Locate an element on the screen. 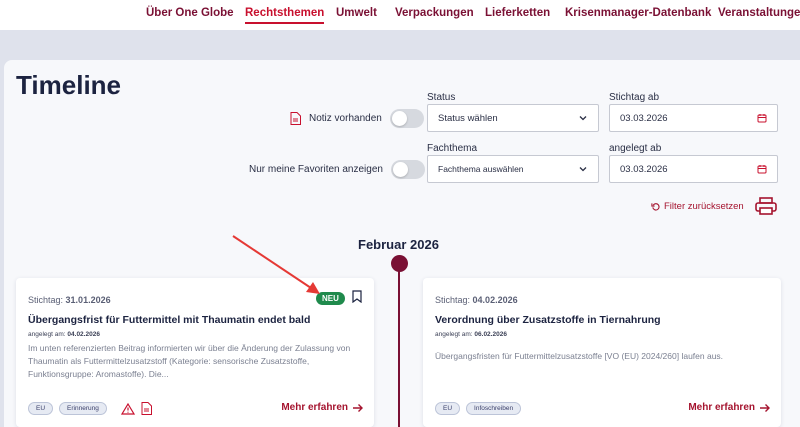  status-select: Status wählen is located at coordinates (513, 118).